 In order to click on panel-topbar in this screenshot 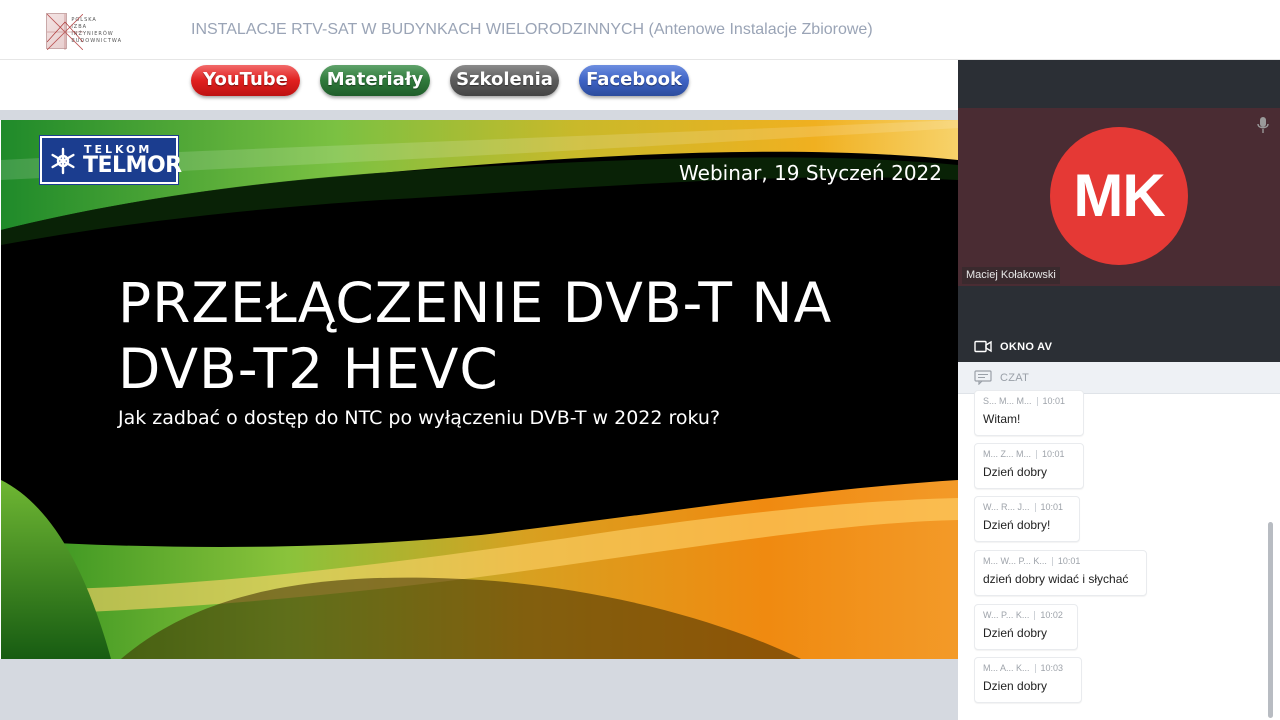, I will do `click(1119, 84)`.